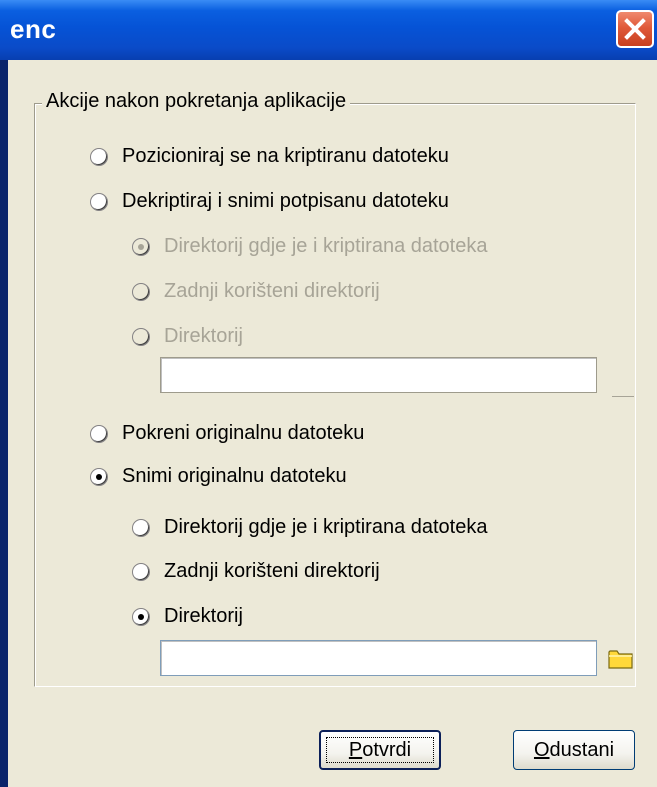 This screenshot has height=787, width=657. Describe the element at coordinates (378, 375) in the screenshot. I see `decrypt-directory-input` at that location.